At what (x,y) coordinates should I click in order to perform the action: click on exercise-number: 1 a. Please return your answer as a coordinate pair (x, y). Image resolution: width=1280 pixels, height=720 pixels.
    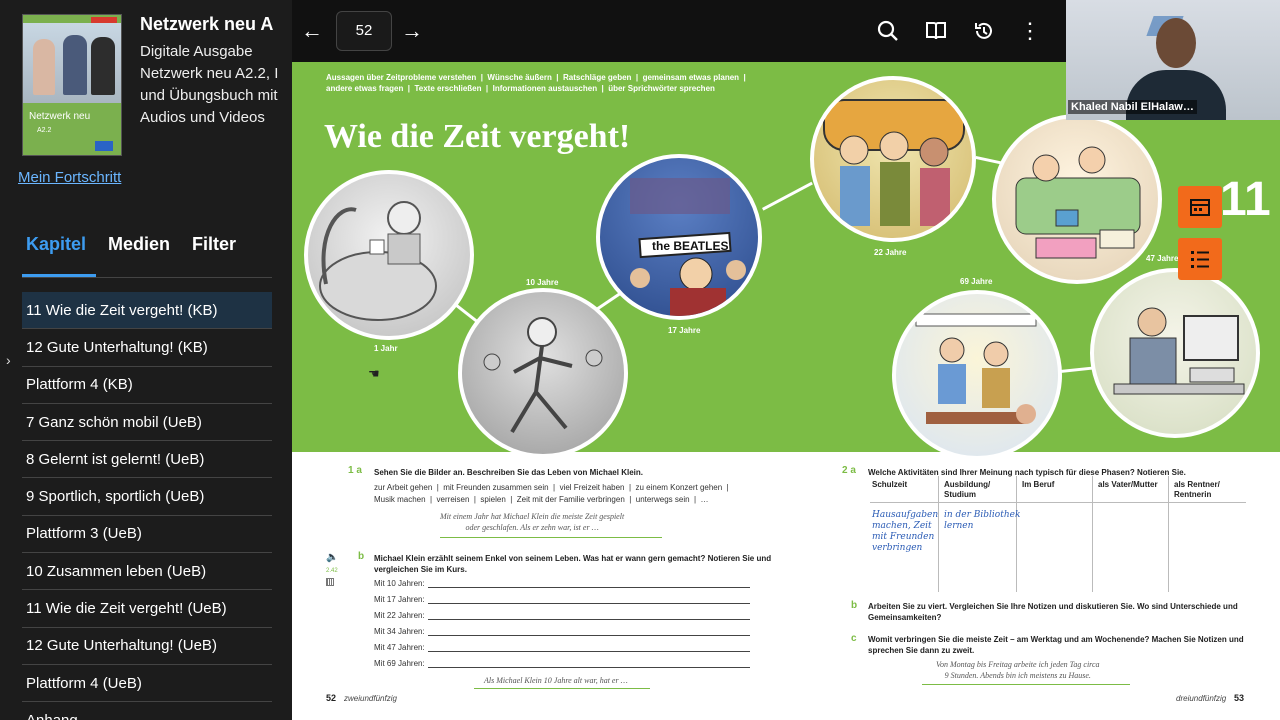
    Looking at the image, I should click on (355, 470).